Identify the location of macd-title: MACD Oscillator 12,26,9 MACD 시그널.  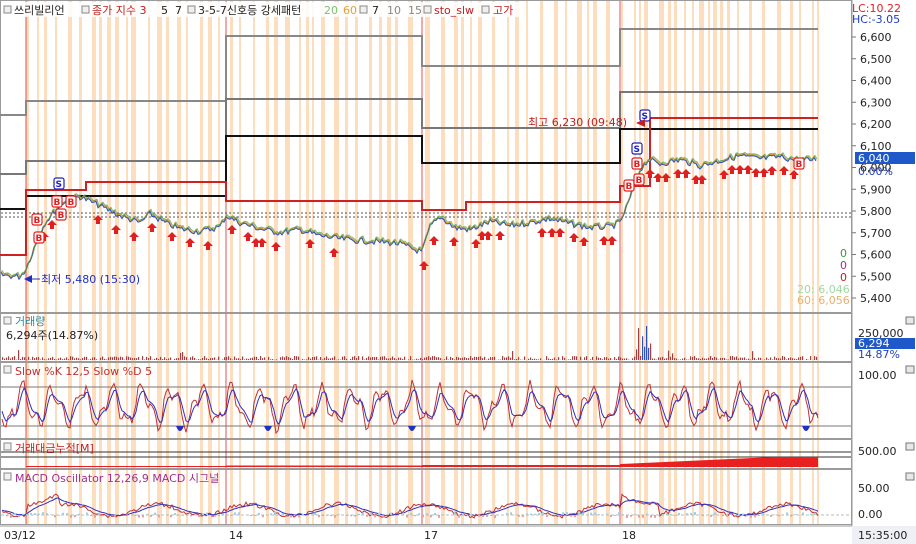
(117, 478).